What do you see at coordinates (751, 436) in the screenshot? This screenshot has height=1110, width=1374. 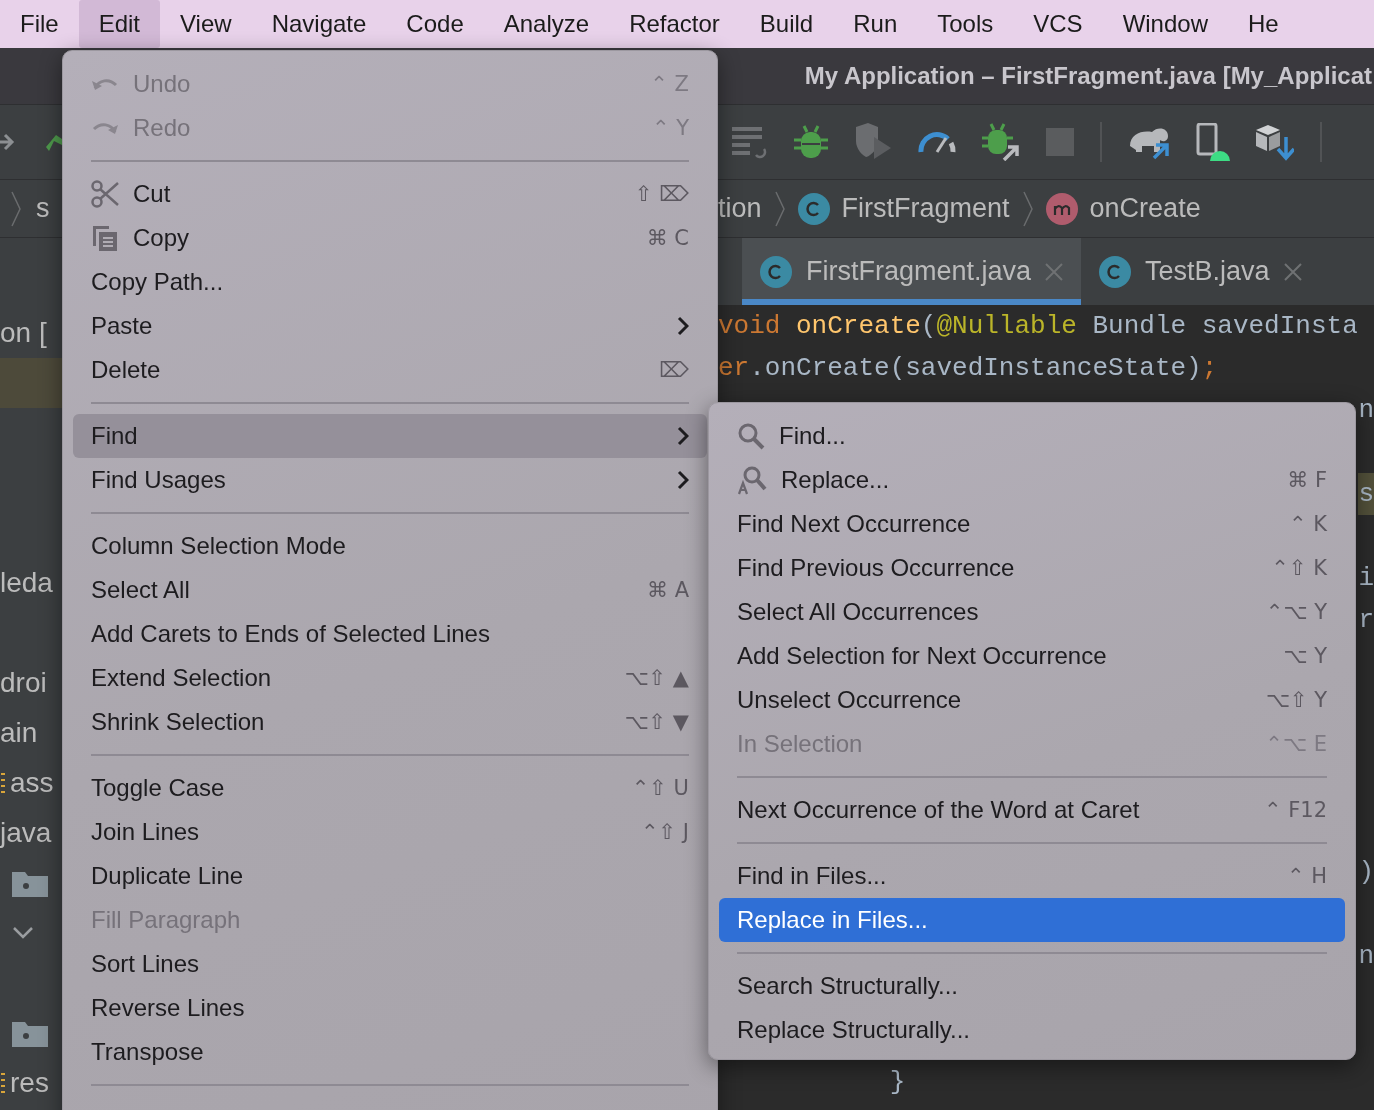 I see `search-icon` at bounding box center [751, 436].